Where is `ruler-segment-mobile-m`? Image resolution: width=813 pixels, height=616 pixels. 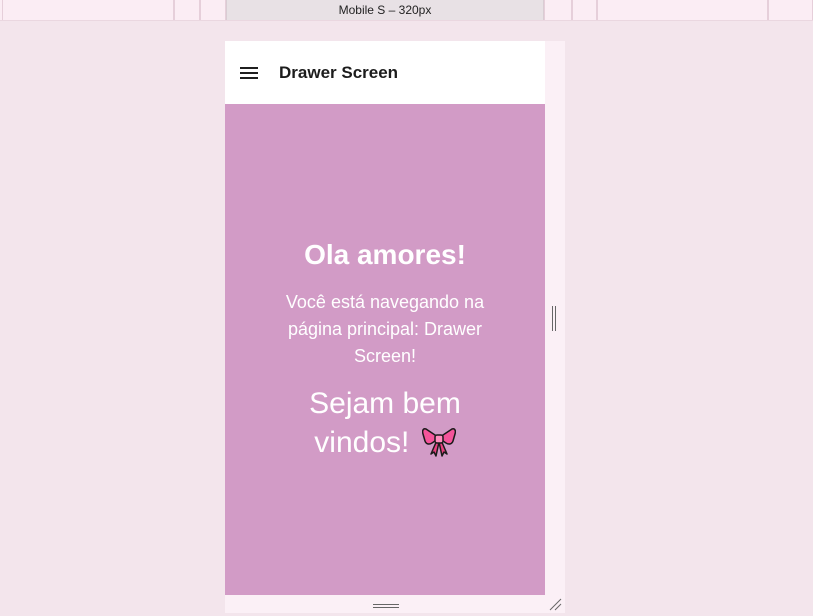
ruler-segment-mobile-m is located at coordinates (187, 10).